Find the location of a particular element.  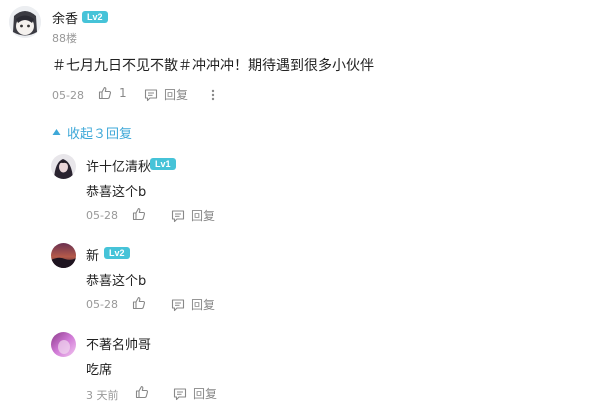

level-badge: Lv1 is located at coordinates (163, 164).